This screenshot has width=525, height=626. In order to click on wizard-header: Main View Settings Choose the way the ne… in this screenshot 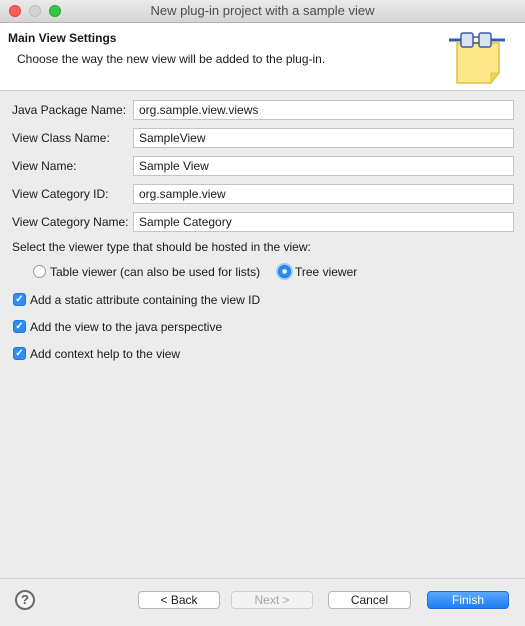, I will do `click(262, 57)`.